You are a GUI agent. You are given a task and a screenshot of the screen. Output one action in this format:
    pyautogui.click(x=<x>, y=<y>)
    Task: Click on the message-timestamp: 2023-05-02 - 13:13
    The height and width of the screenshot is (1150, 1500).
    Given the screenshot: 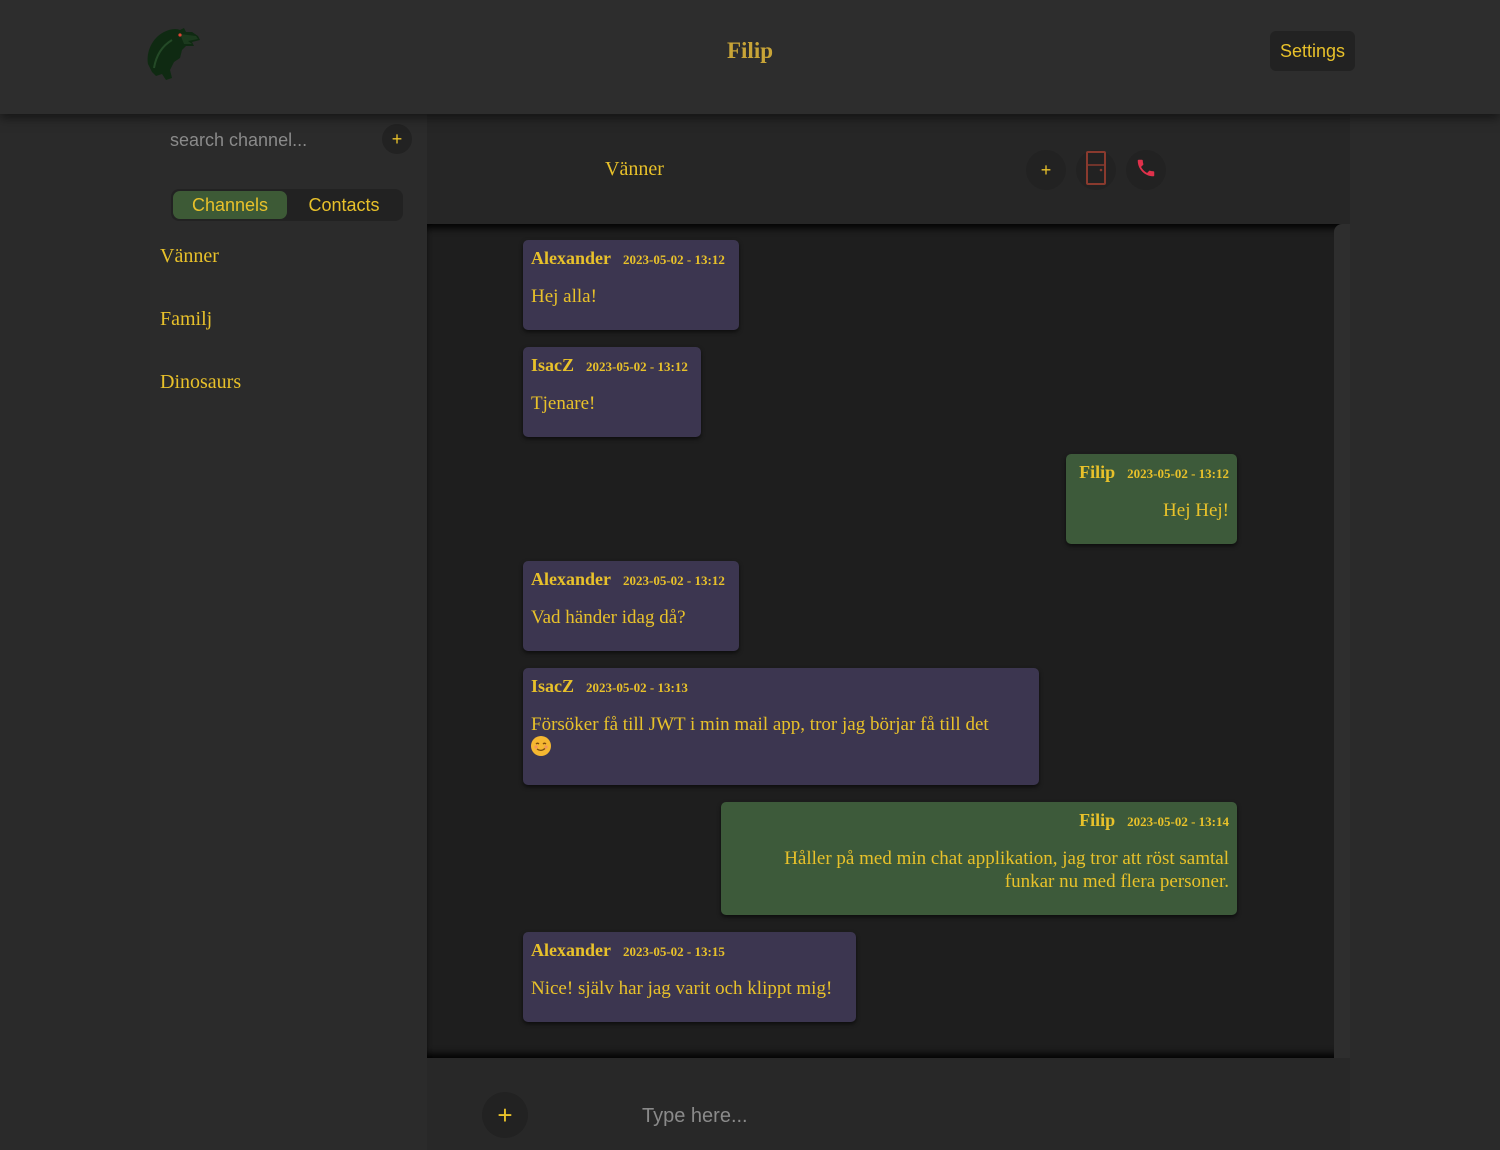 What is the action you would take?
    pyautogui.click(x=637, y=687)
    